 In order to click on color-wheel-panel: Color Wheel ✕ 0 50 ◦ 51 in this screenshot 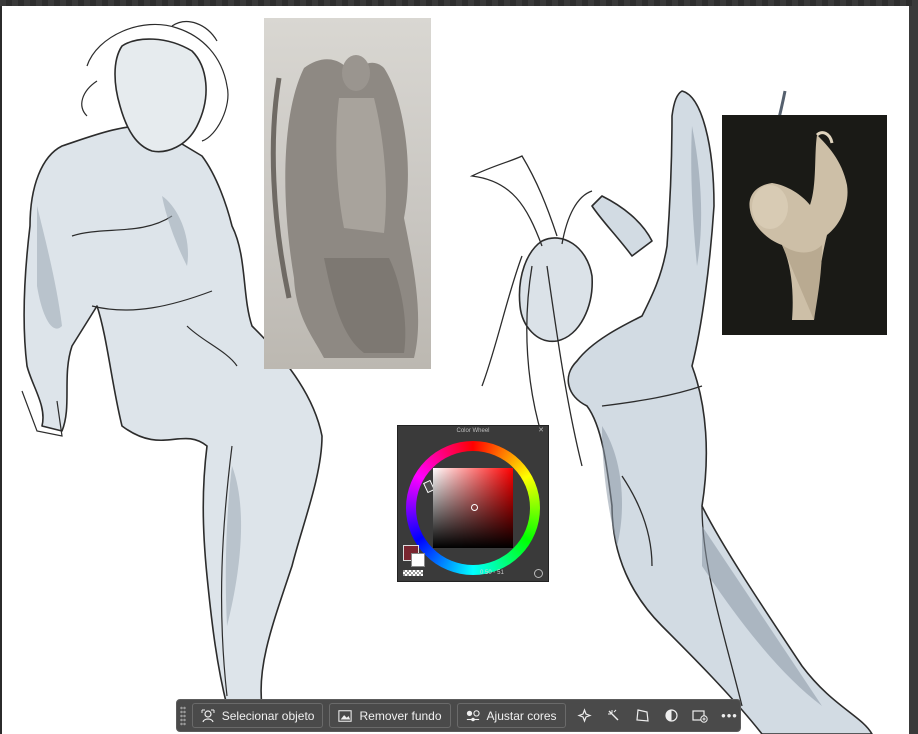, I will do `click(473, 503)`.